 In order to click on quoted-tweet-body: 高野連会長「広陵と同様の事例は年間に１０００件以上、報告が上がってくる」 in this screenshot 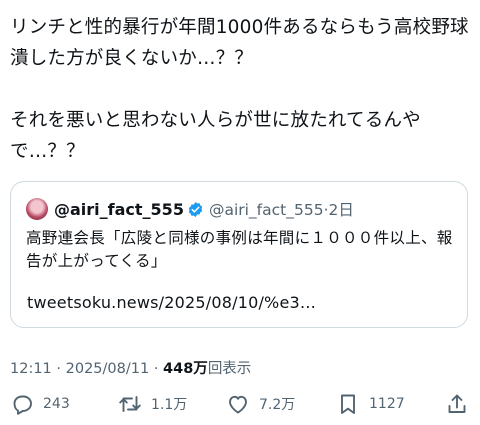, I will do `click(241, 249)`.